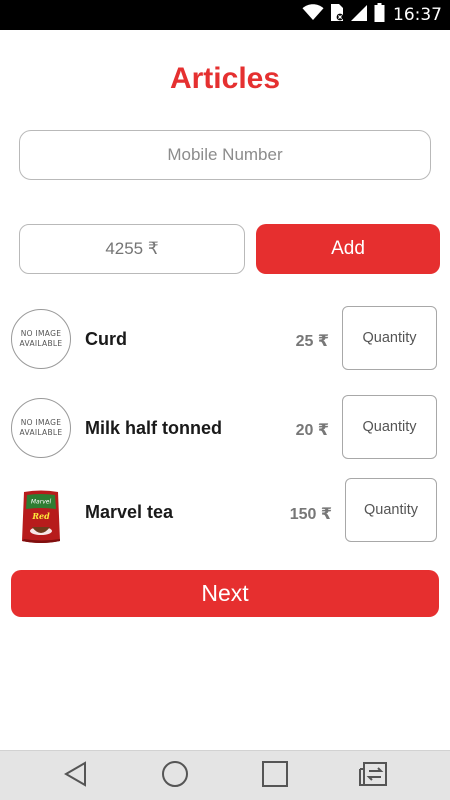  Describe the element at coordinates (225, 78) in the screenshot. I see `page-title: Articles` at that location.